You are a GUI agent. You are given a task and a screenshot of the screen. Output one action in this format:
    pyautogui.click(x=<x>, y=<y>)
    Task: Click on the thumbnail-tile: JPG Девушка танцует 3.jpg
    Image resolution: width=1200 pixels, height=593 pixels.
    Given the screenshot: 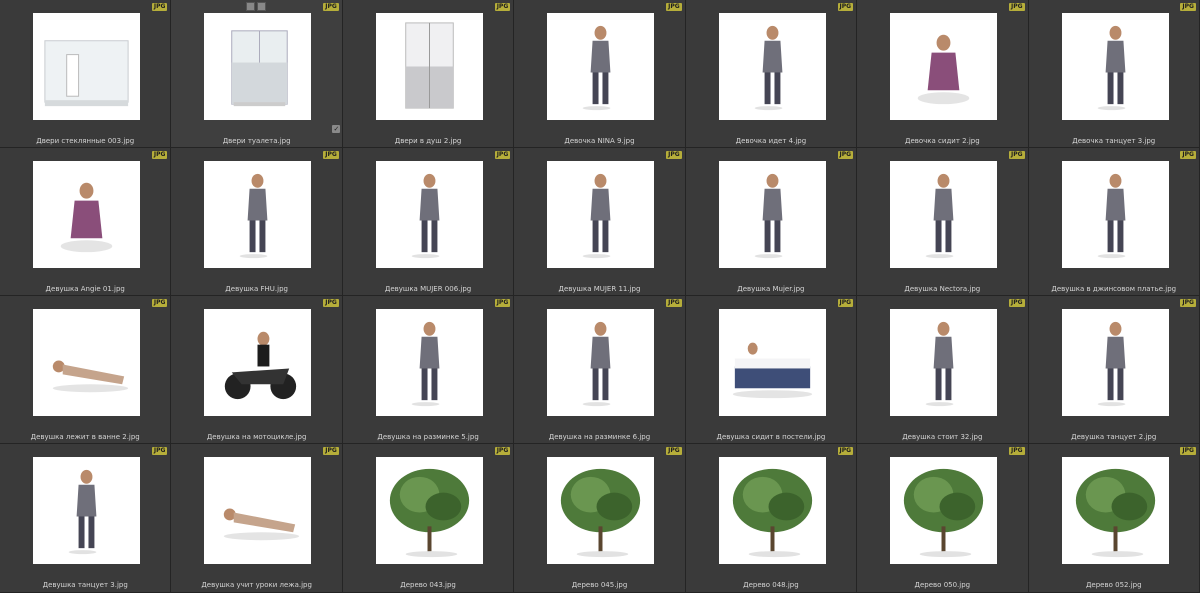 What is the action you would take?
    pyautogui.click(x=86, y=518)
    